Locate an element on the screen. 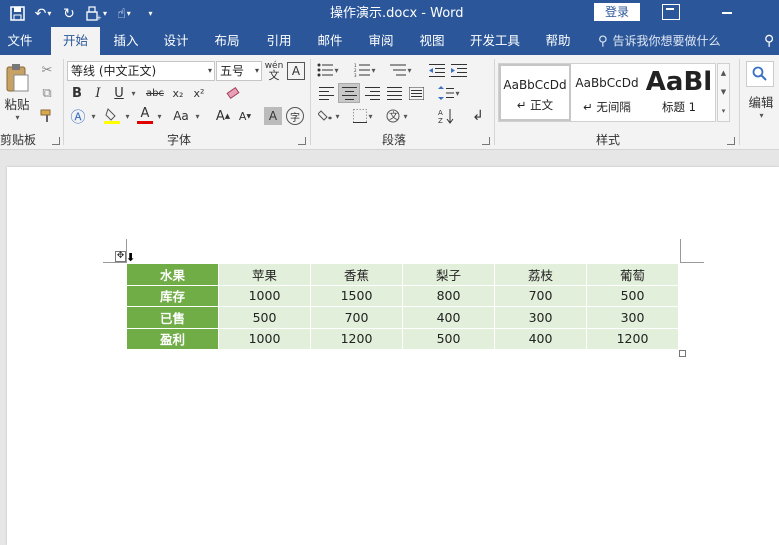 The width and height of the screenshot is (779, 545). table-move-handle-icon: ✥ is located at coordinates (120, 256).